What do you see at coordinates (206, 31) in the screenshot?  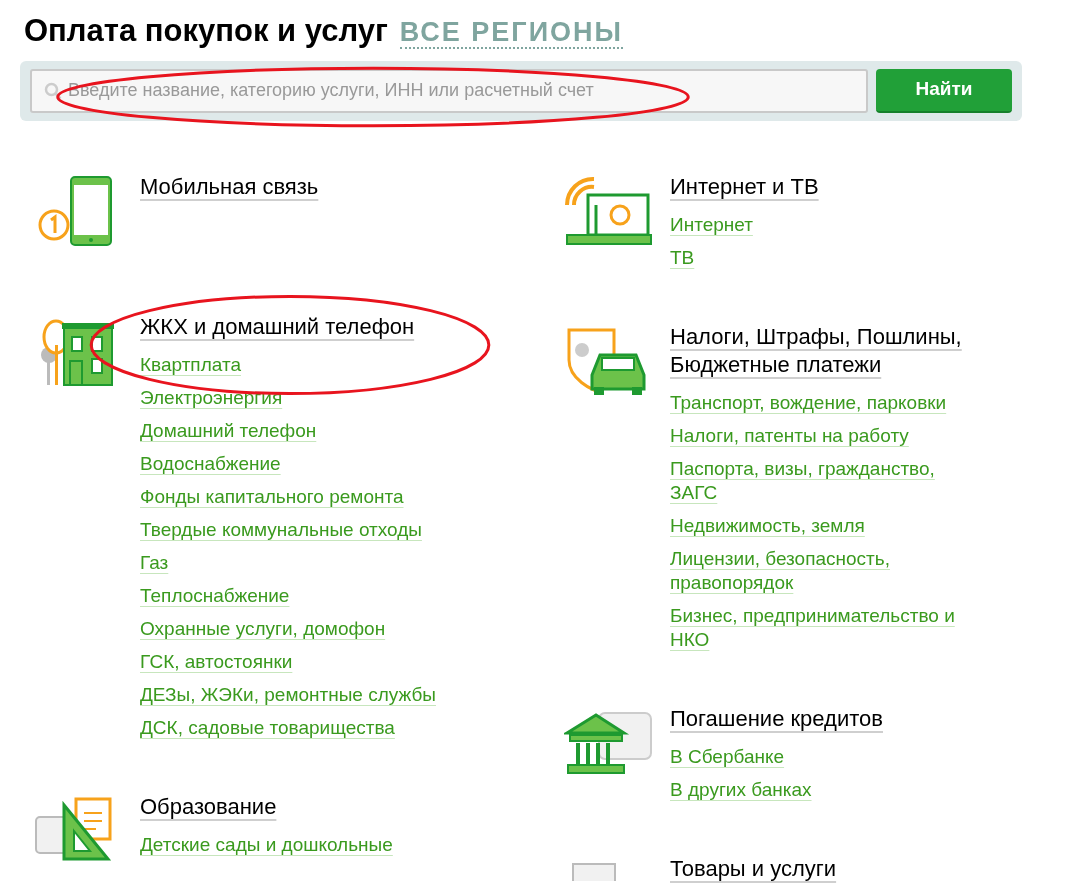 I see `page-title: Оплата покупок и услуг` at bounding box center [206, 31].